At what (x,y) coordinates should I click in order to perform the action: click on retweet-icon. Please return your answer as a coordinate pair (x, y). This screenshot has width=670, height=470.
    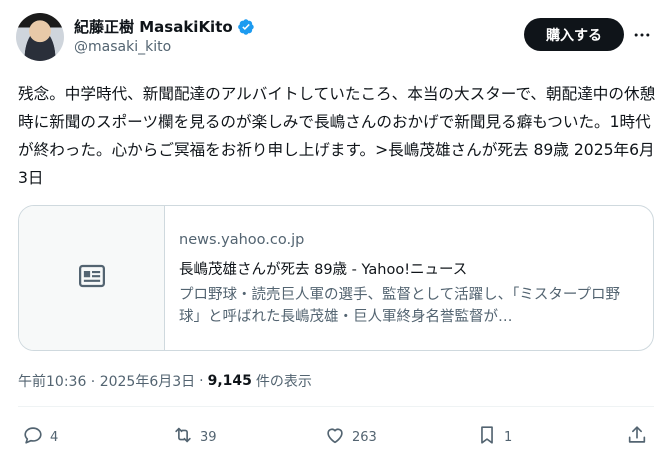
    Looking at the image, I should click on (183, 437).